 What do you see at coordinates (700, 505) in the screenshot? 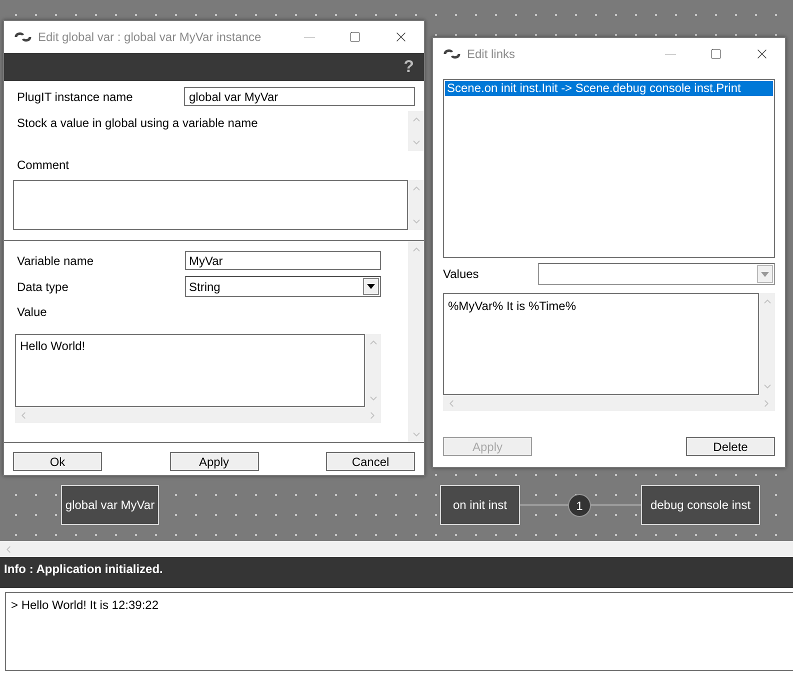
I see `diagram-node: debug console inst` at bounding box center [700, 505].